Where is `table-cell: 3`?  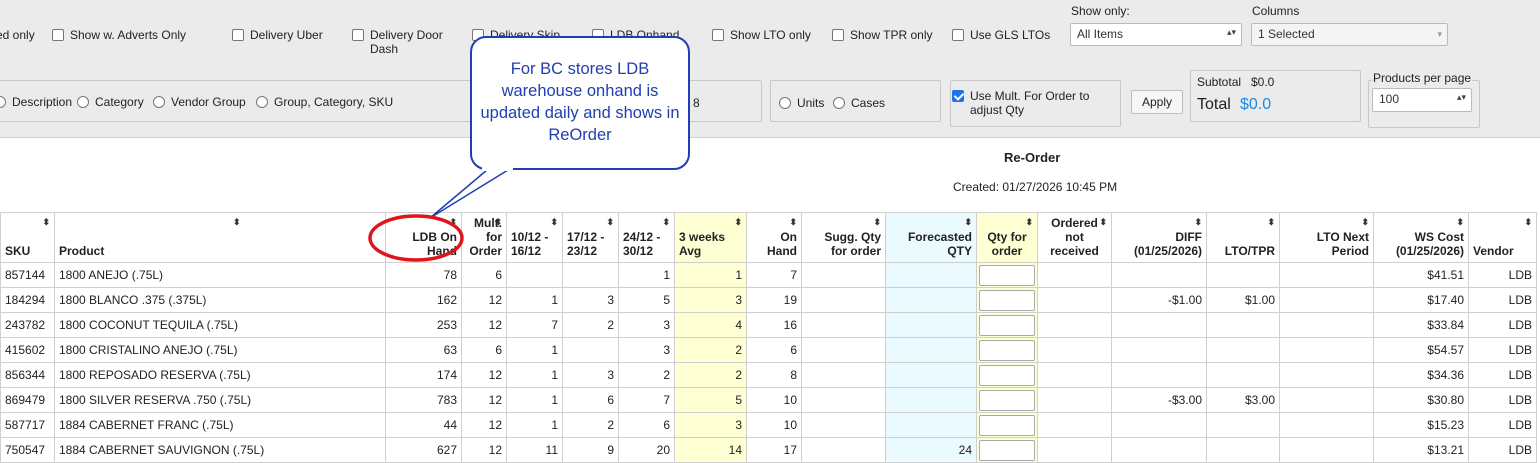
table-cell: 3 is located at coordinates (710, 425).